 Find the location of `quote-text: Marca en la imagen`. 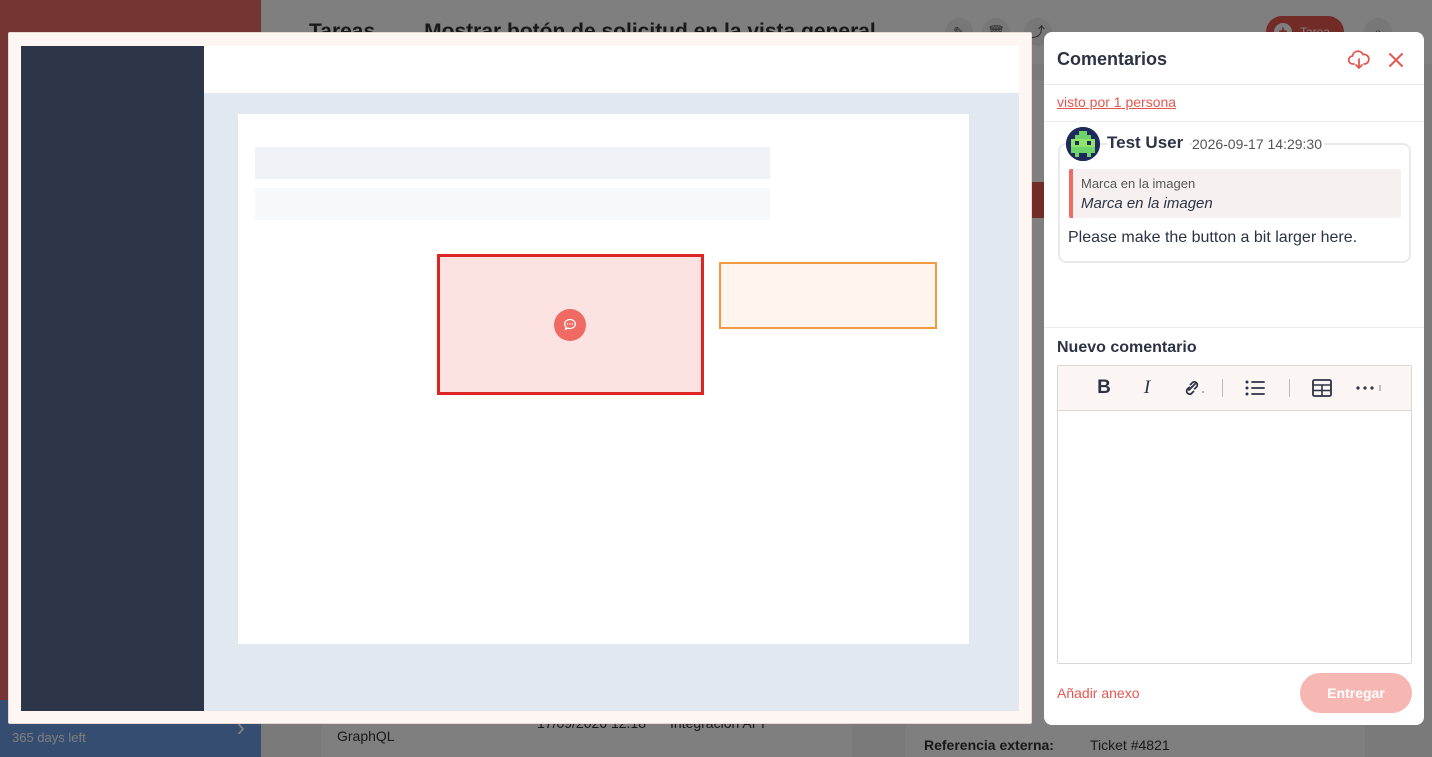

quote-text: Marca en la imagen is located at coordinates (1147, 203).